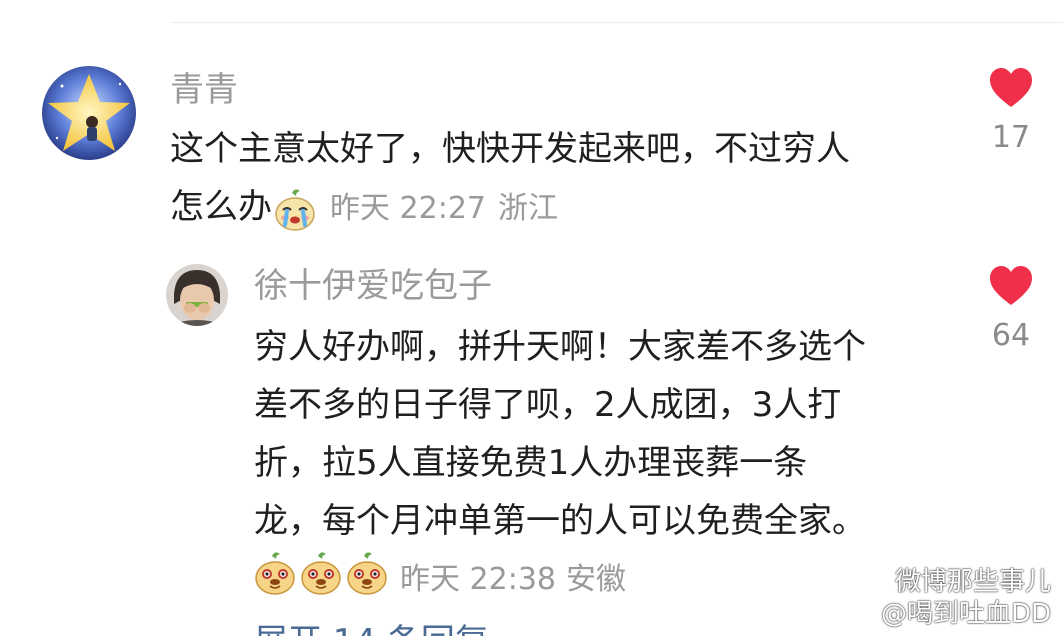 The image size is (1063, 636). What do you see at coordinates (560, 521) in the screenshot?
I see `reply-text-line: 龙，每个月冲单第一的人可以免费全家。` at bounding box center [560, 521].